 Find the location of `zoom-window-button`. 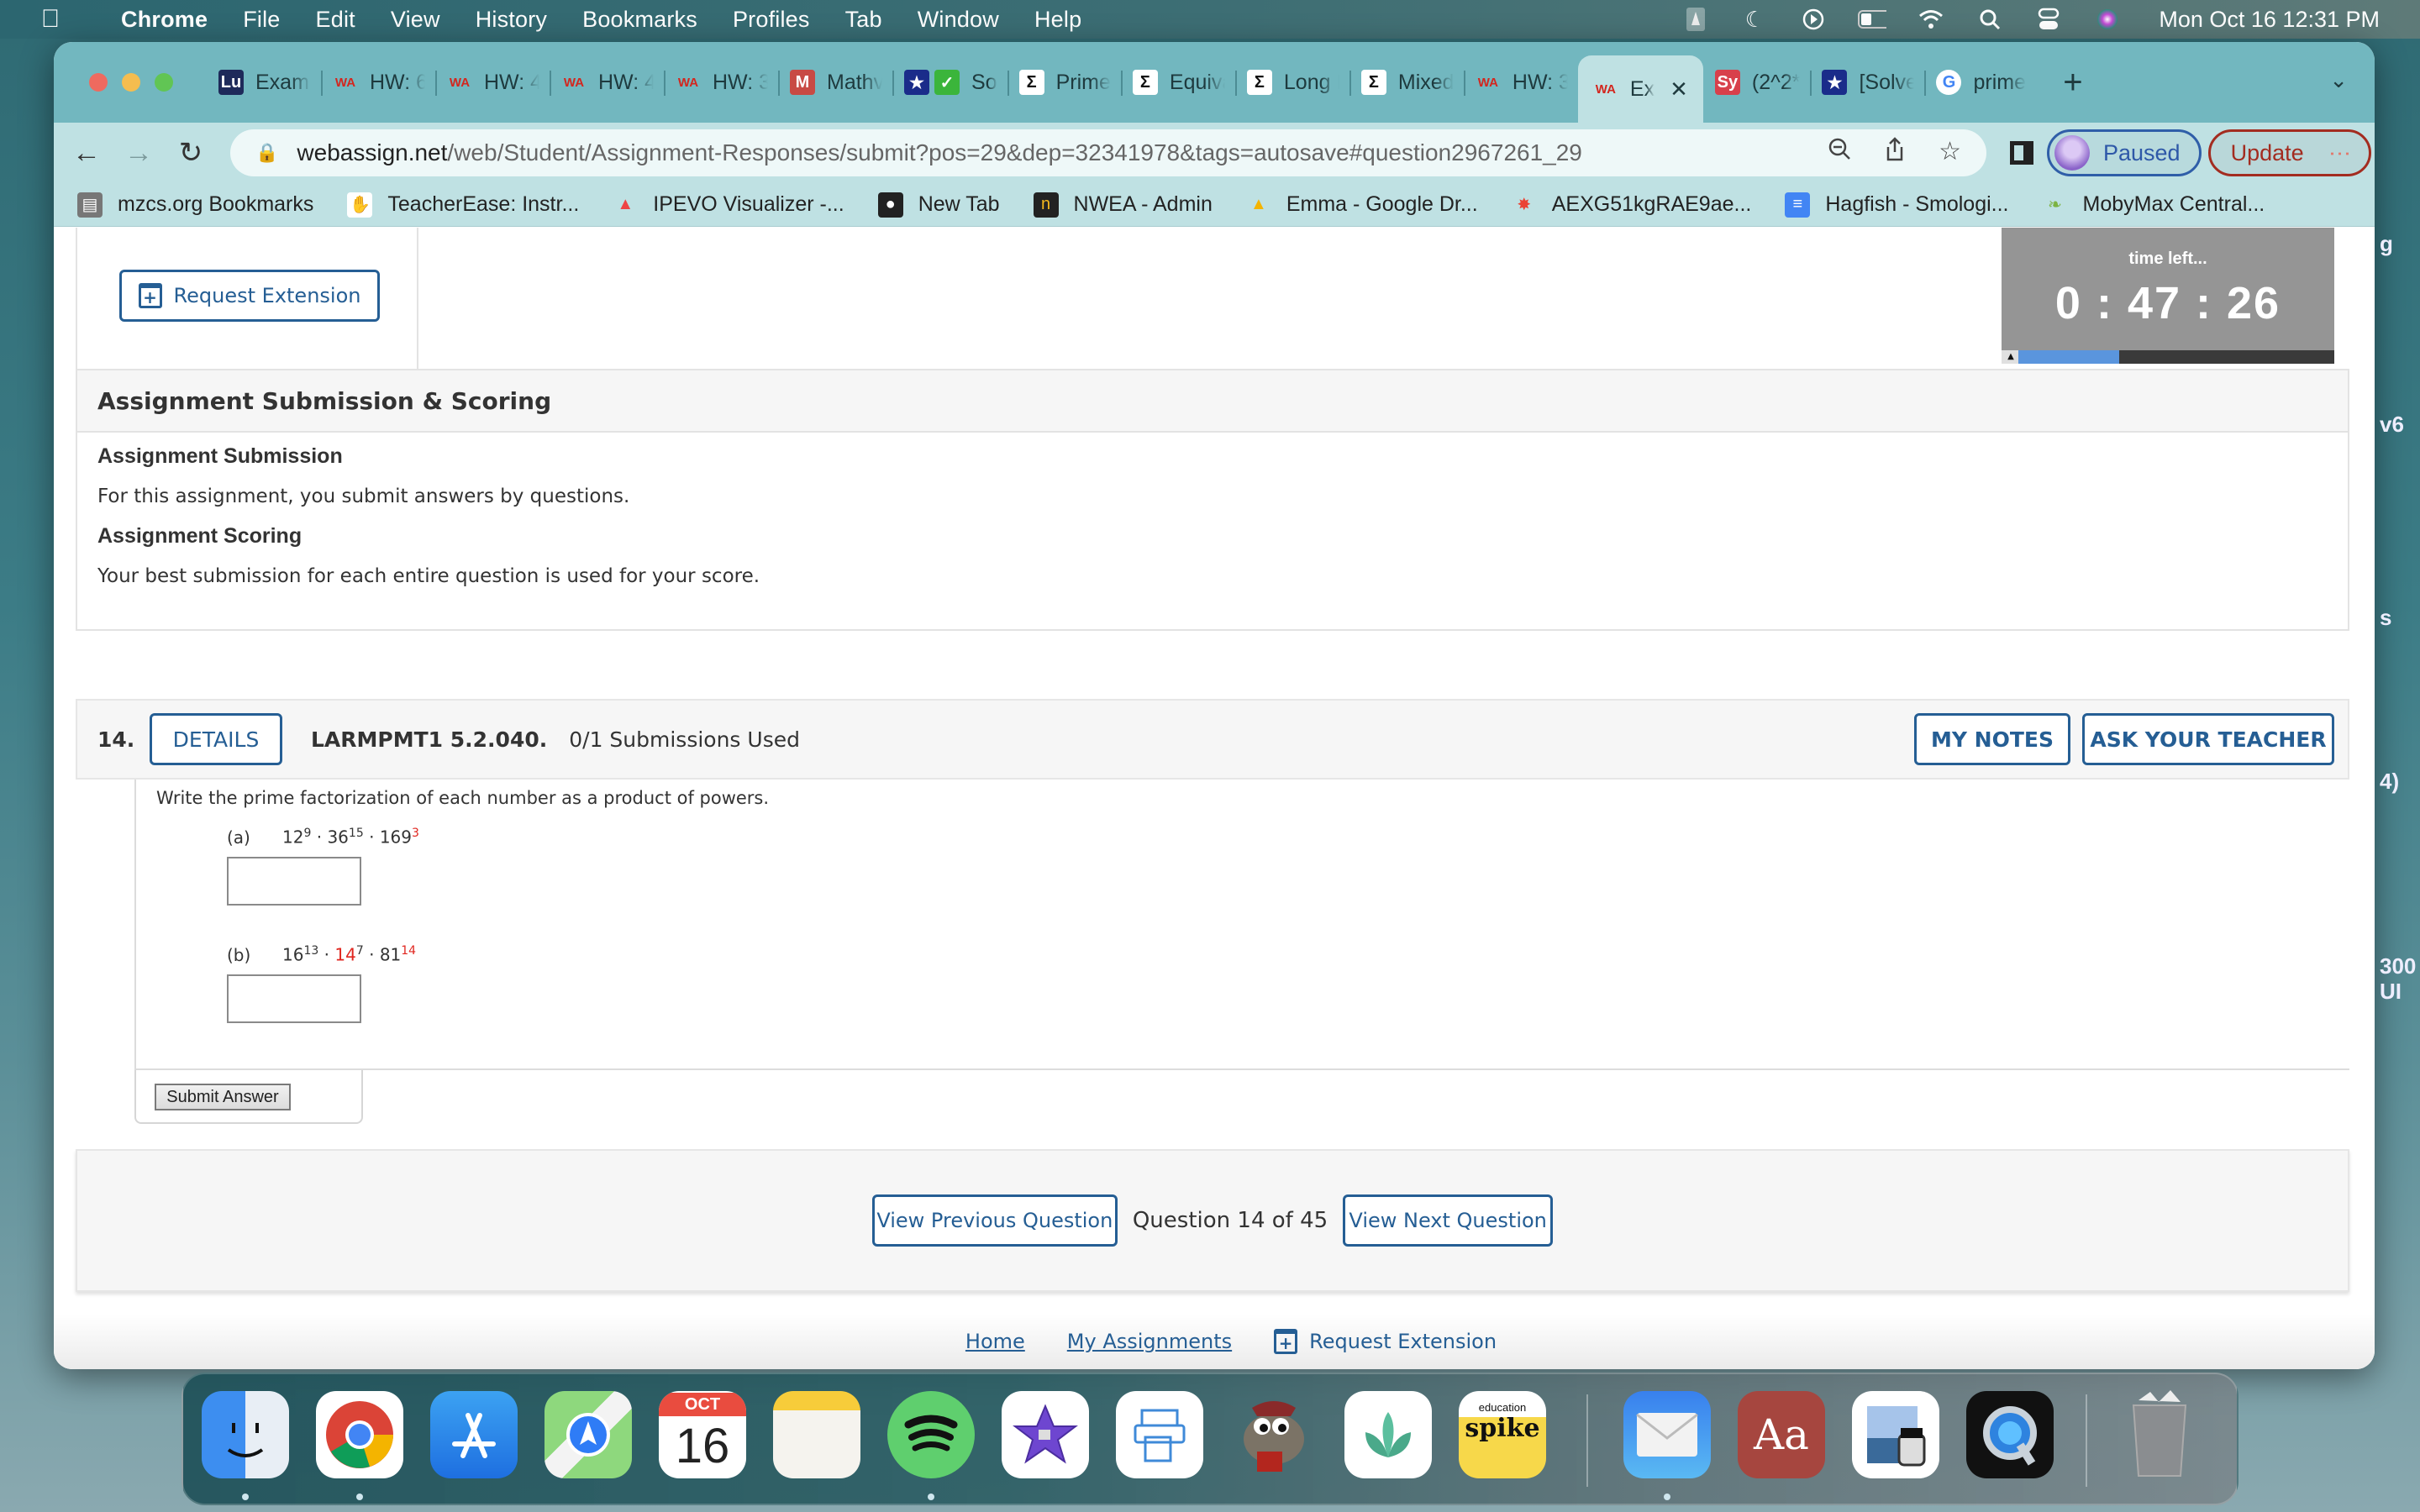

zoom-window-button is located at coordinates (164, 82).